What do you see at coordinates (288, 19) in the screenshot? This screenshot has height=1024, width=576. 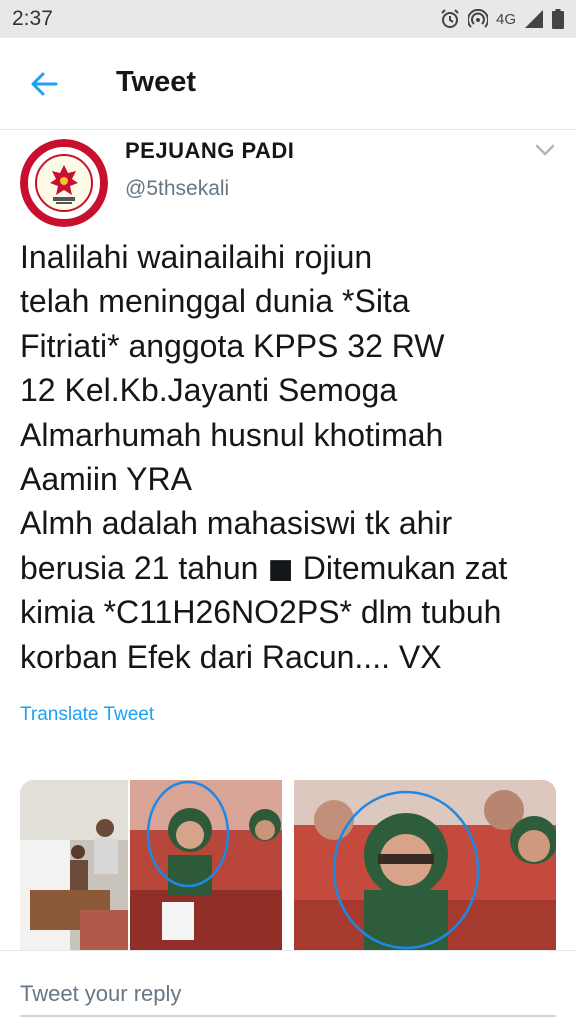 I see `status-bar: 2:37 4G` at bounding box center [288, 19].